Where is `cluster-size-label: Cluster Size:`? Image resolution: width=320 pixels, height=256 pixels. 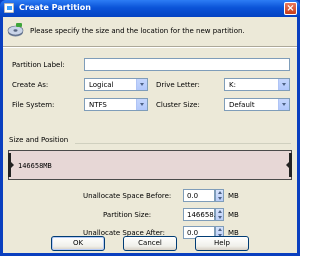 cluster-size-label: Cluster Size: is located at coordinates (178, 105).